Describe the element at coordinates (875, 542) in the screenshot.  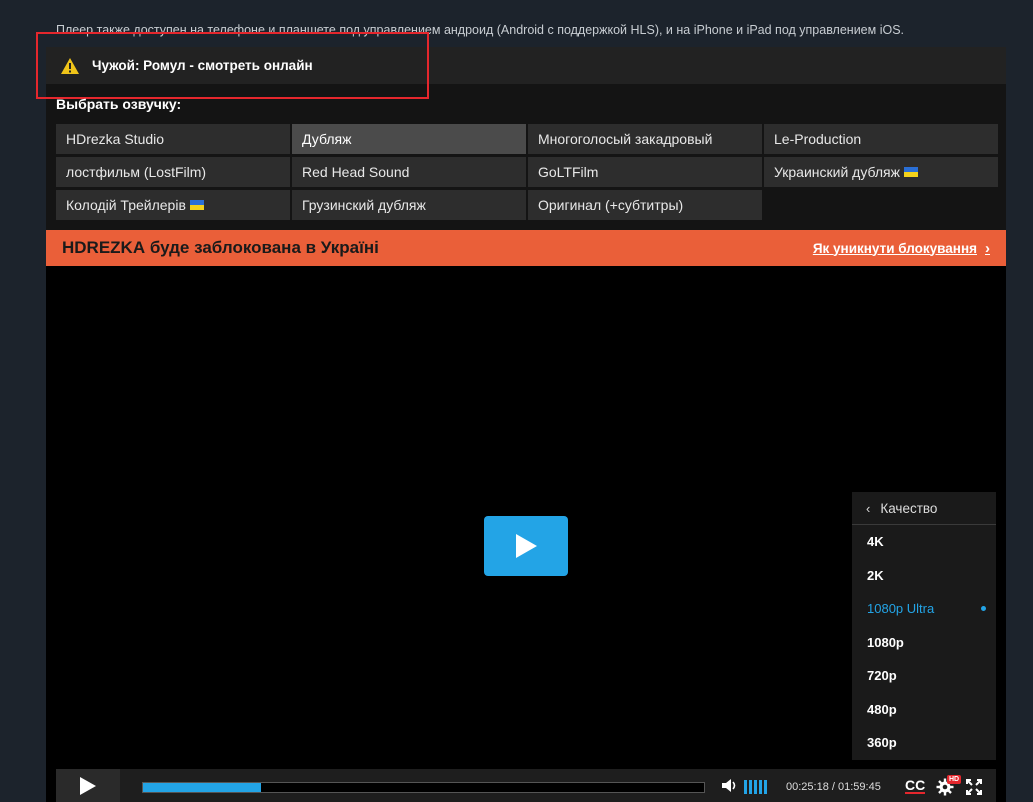
I see `quality-option-label: 4K` at that location.